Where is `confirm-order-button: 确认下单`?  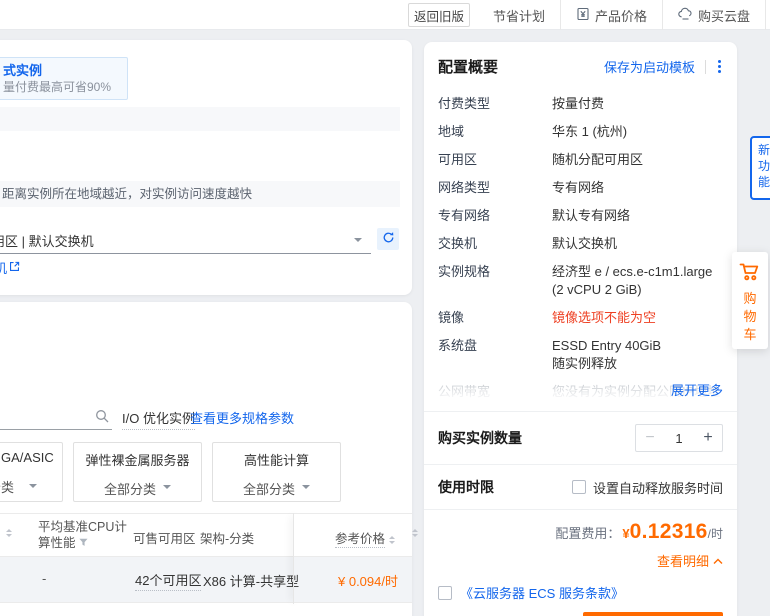 confirm-order-button: 确认下单 is located at coordinates (653, 614).